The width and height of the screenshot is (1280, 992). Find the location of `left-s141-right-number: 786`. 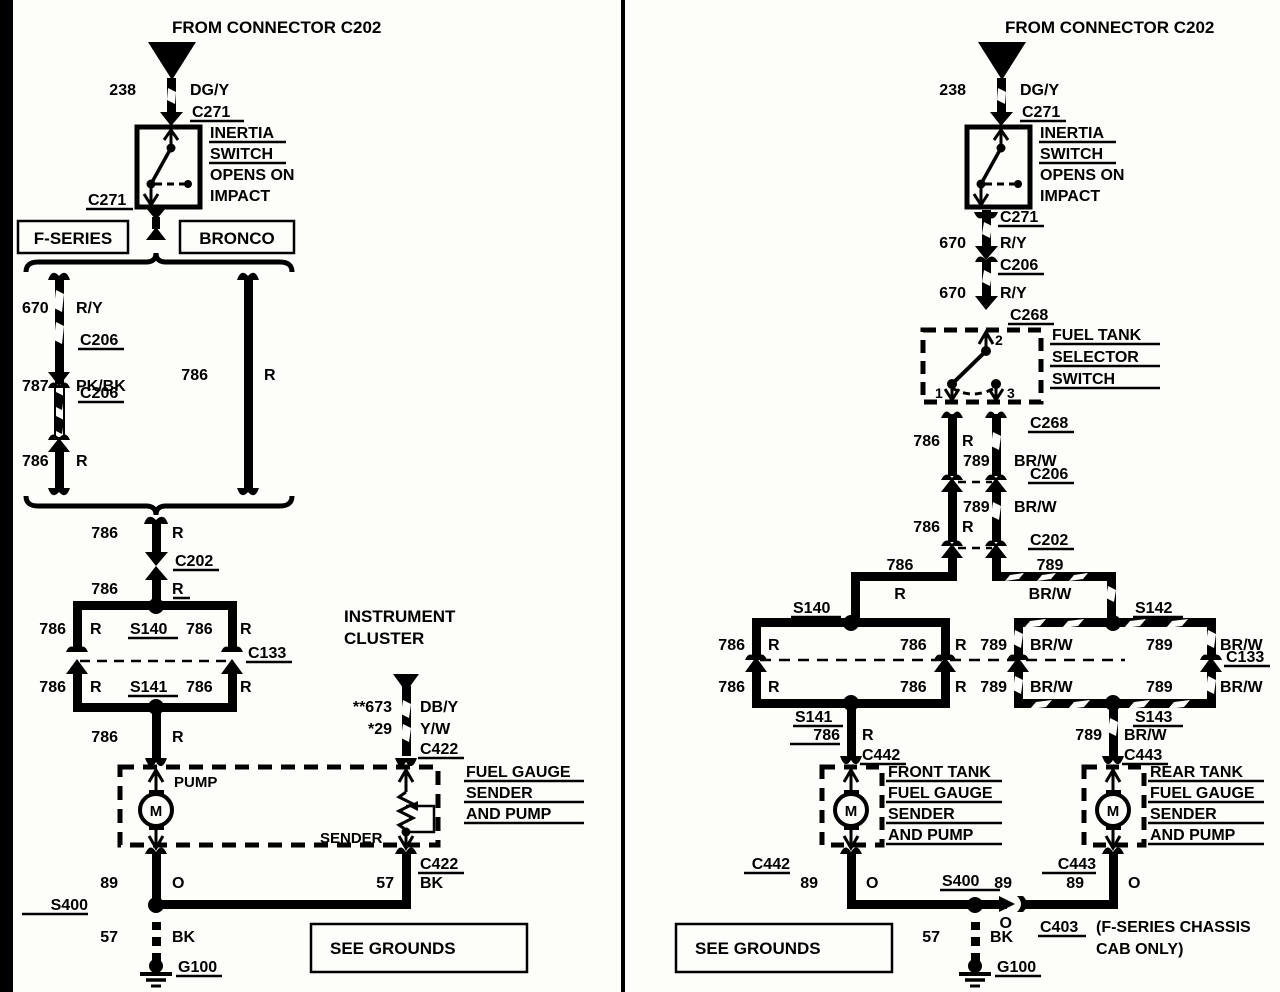

left-s141-right-number: 786 is located at coordinates (199, 687).